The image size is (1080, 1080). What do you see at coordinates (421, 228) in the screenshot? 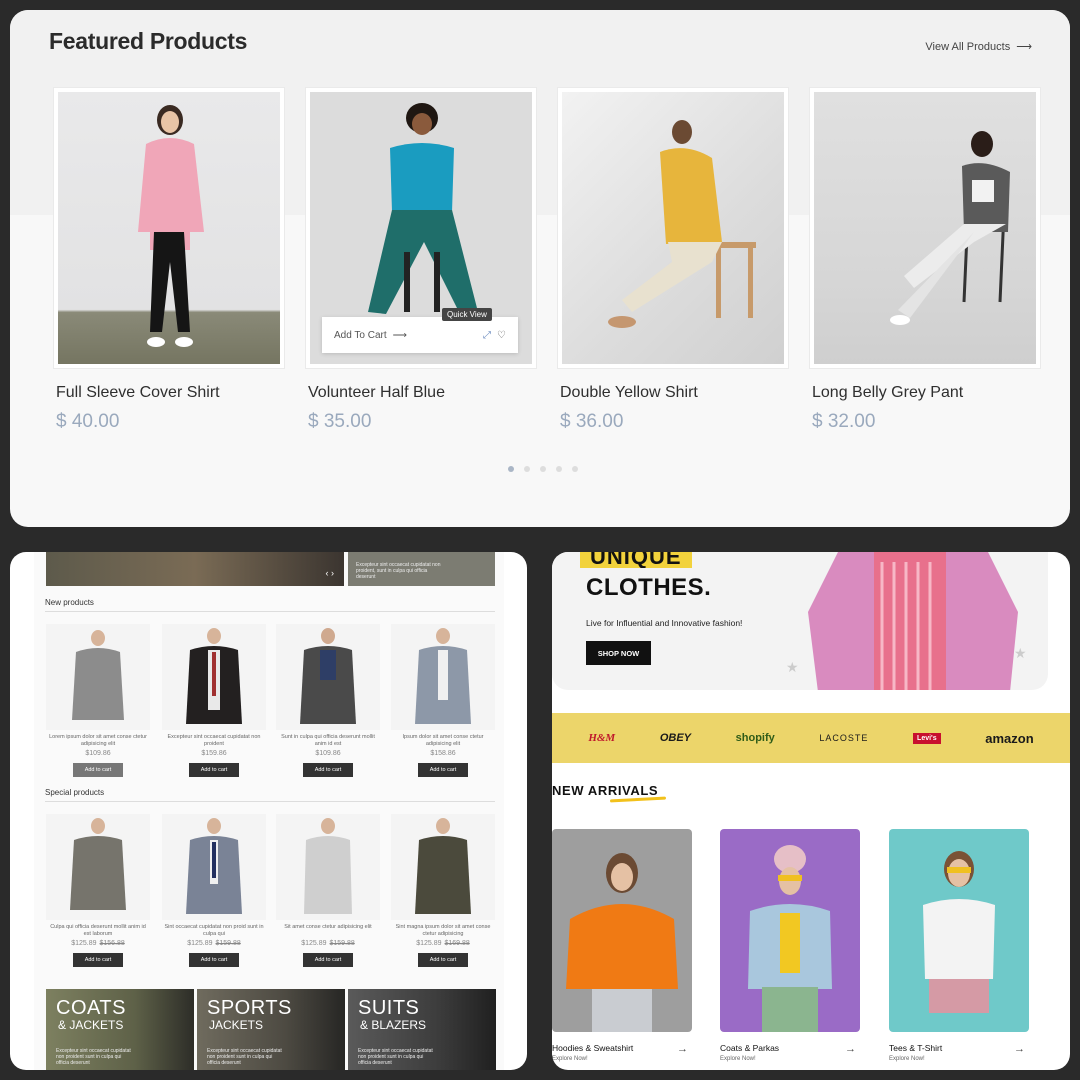
I see `product-image: Add To Cart ⟶ ⤢ ♡ Quick View` at bounding box center [421, 228].